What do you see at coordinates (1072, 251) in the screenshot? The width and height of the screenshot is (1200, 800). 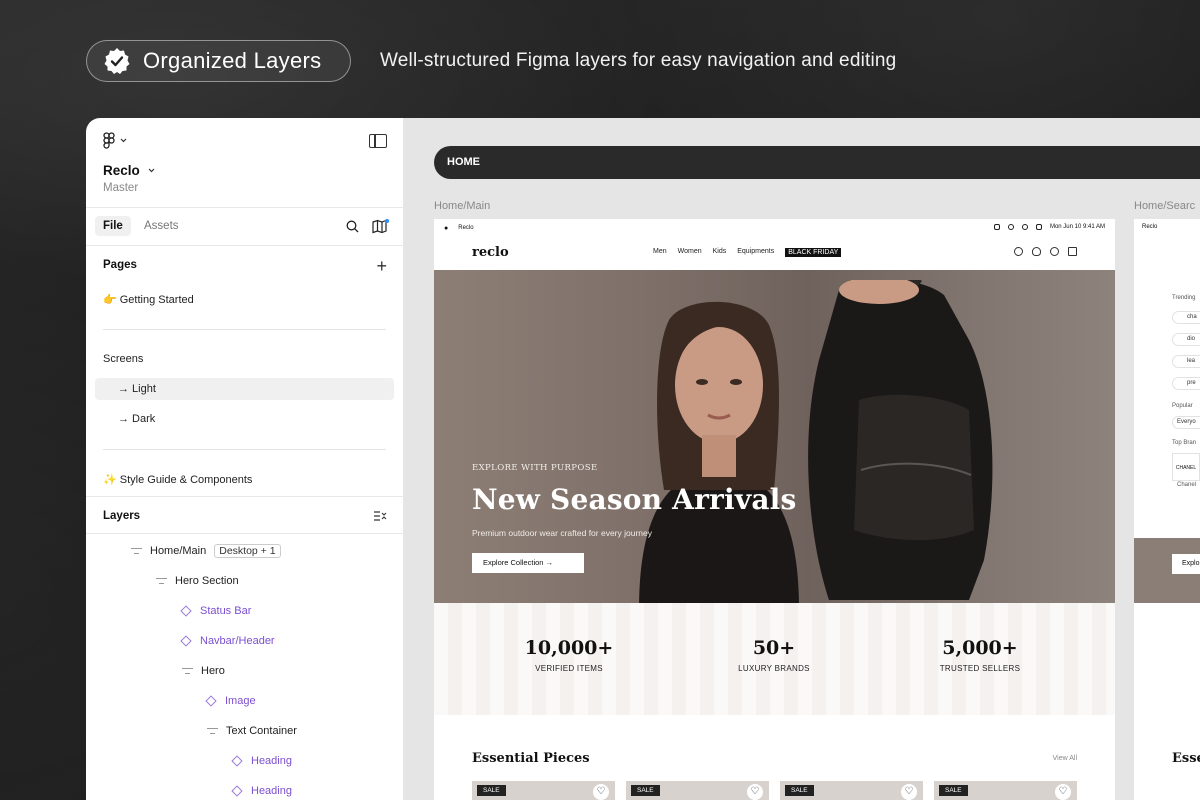 I see `cart-icon` at bounding box center [1072, 251].